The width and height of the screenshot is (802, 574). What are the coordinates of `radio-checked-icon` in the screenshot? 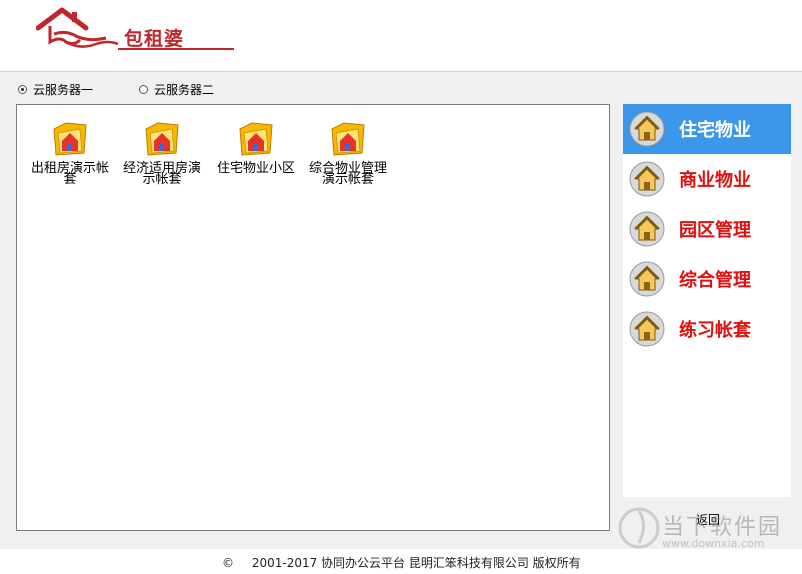 It's located at (22, 89).